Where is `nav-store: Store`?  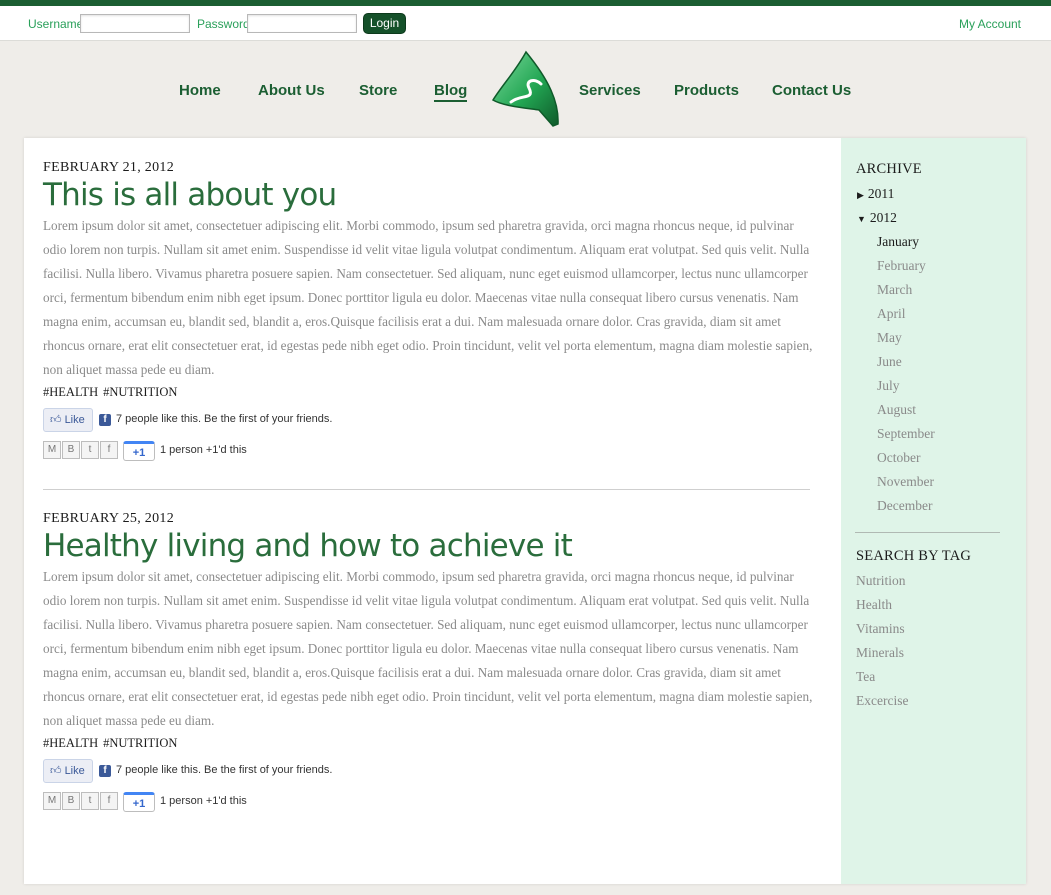 nav-store: Store is located at coordinates (378, 90).